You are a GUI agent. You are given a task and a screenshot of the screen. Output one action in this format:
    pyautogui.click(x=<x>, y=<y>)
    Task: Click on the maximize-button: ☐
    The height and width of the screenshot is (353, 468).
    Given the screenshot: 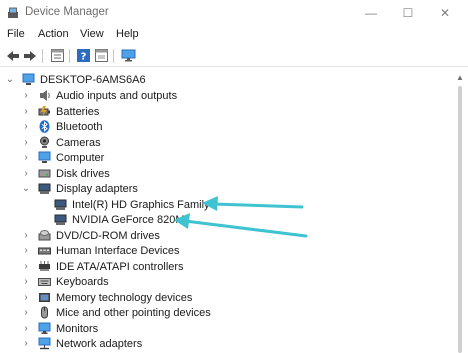 What is the action you would take?
    pyautogui.click(x=408, y=13)
    